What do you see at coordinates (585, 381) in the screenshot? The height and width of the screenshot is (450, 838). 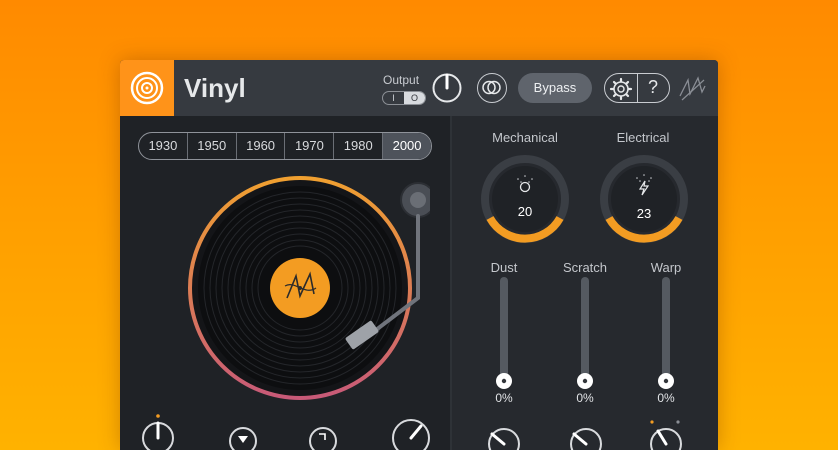 I see `scratch-slider-handle` at bounding box center [585, 381].